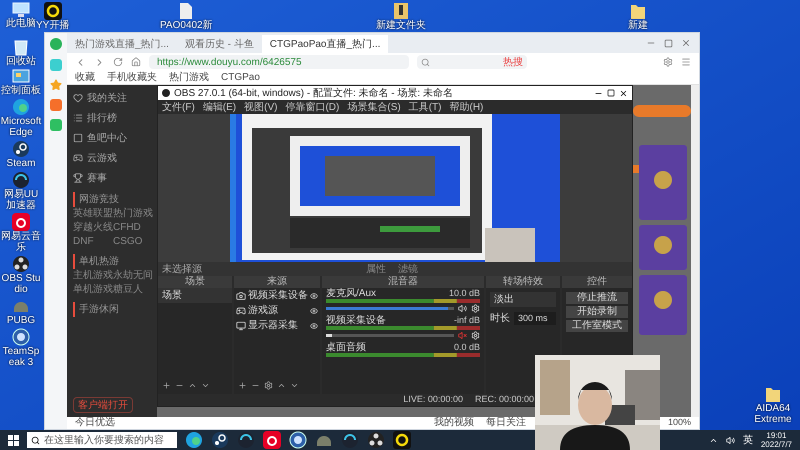 The width and height of the screenshot is (800, 450). Describe the element at coordinates (21, 163) in the screenshot. I see `desktop-icon-label: Steam` at that location.